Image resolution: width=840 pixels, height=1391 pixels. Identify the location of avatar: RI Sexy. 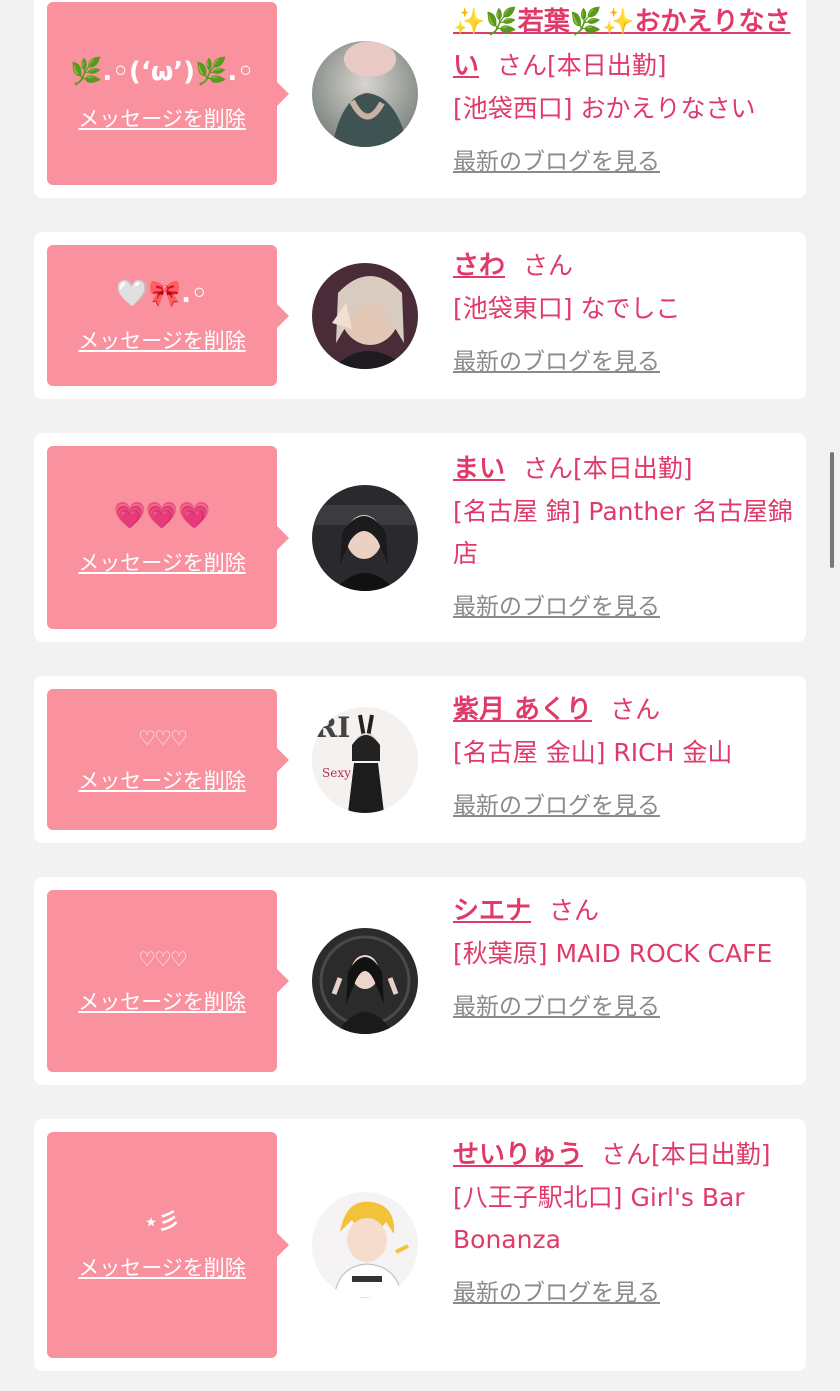
(365, 760).